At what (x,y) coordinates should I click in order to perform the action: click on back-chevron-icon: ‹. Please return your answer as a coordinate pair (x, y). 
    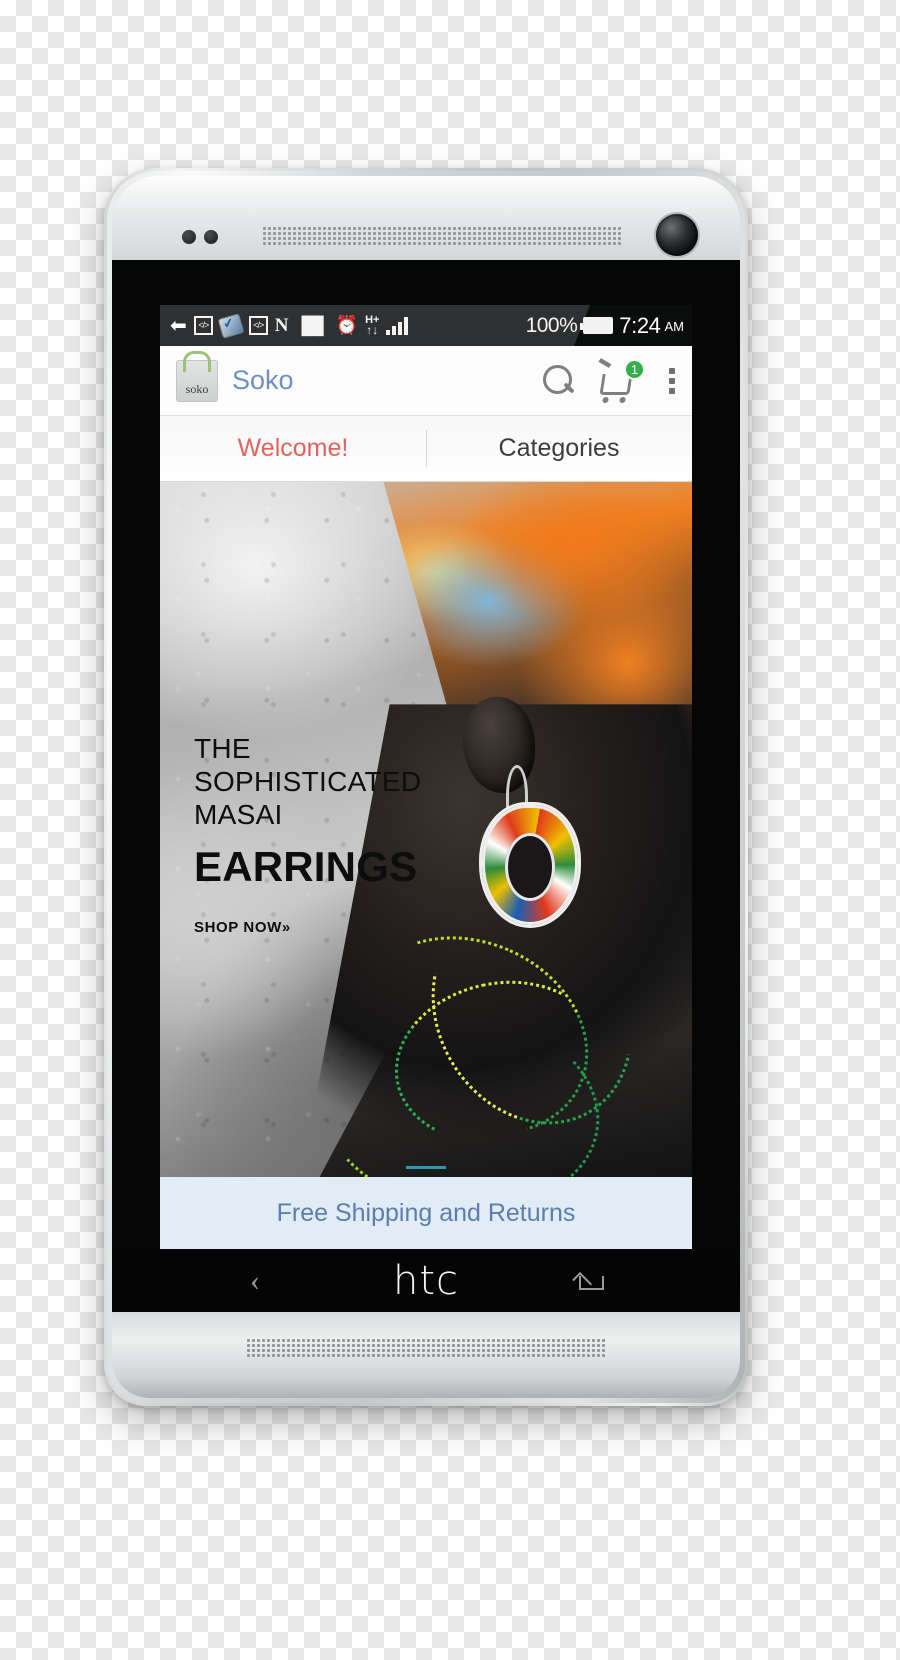
    Looking at the image, I should click on (255, 1280).